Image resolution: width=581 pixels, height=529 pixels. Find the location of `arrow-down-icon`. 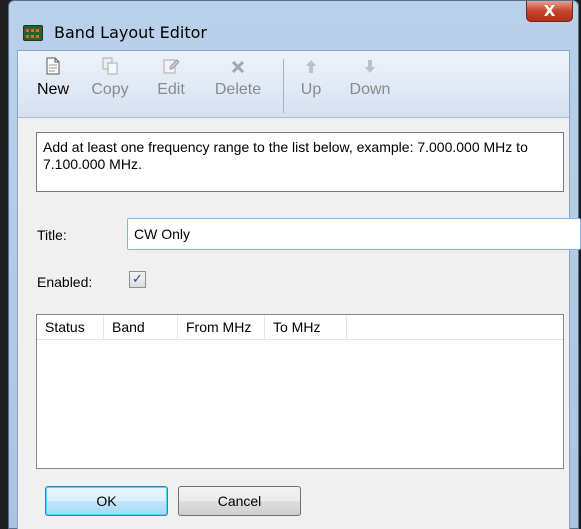

arrow-down-icon is located at coordinates (370, 68).